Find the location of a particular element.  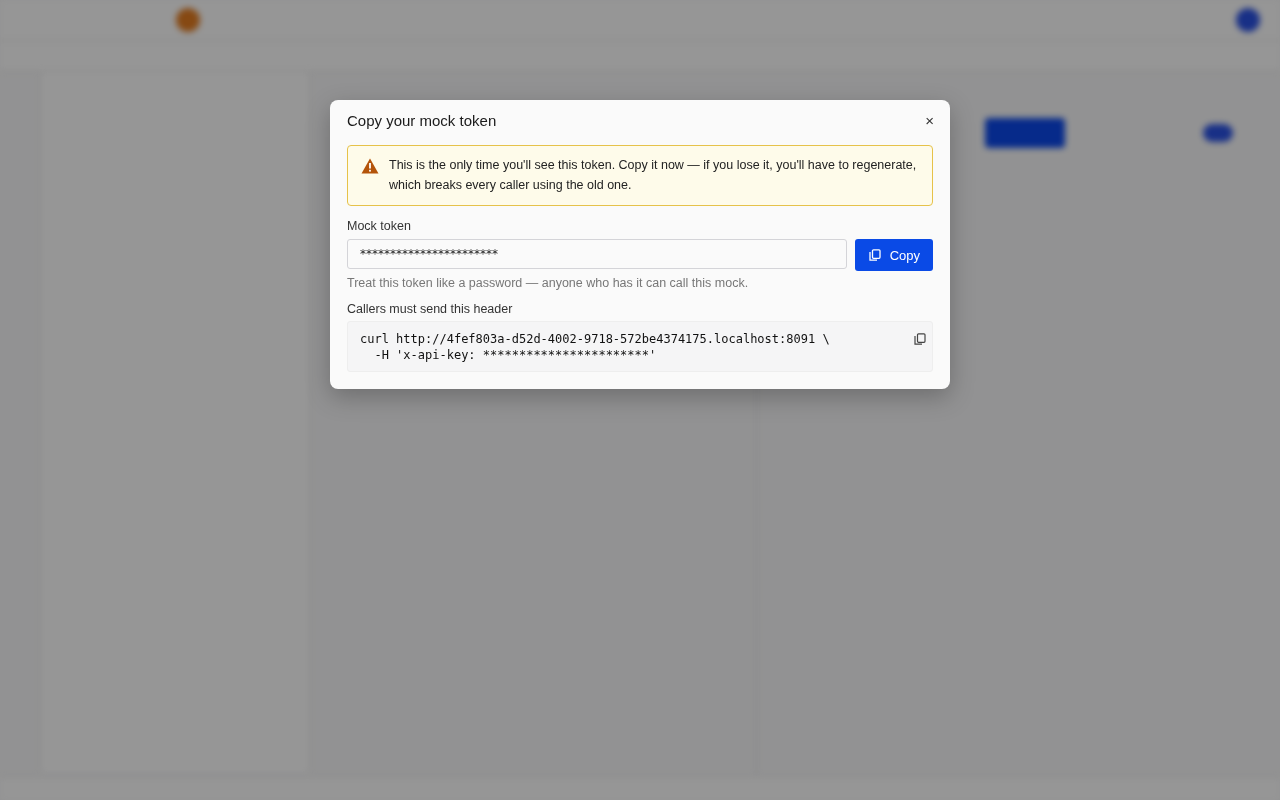

warning-text: This is the only time you'll see this token. Copy it now — if you lose it, you'll have to regenerate, which breaks every caller using the old one. is located at coordinates (653, 175).